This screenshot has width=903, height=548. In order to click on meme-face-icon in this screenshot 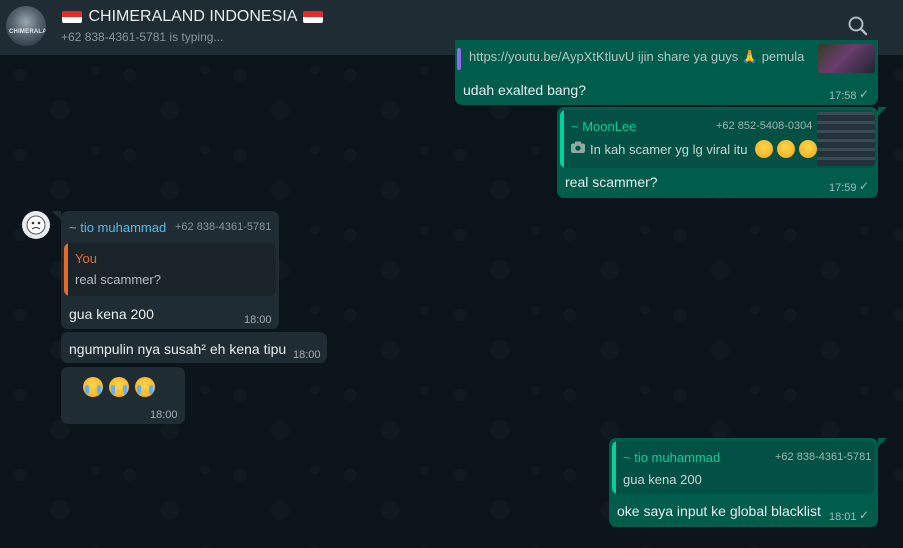, I will do `click(36, 225)`.